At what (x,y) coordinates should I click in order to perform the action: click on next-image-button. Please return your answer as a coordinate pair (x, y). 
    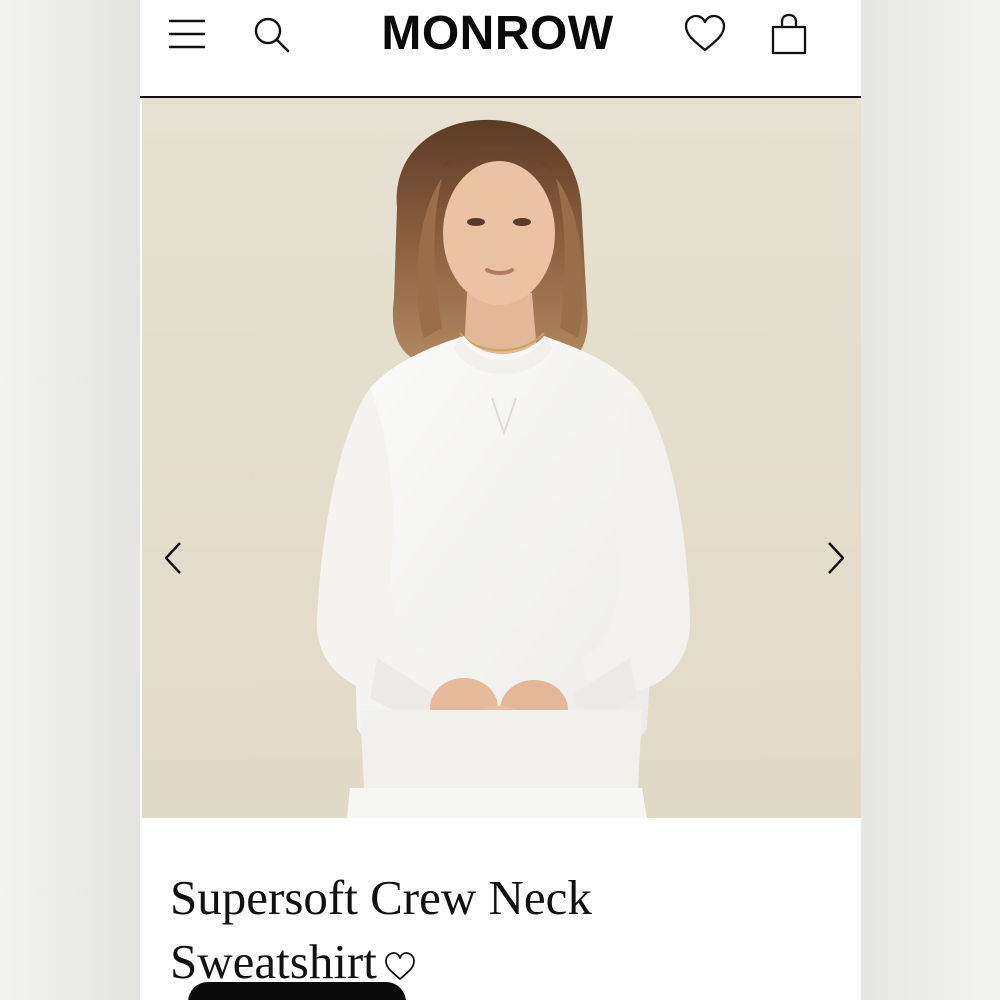
    Looking at the image, I should click on (835, 558).